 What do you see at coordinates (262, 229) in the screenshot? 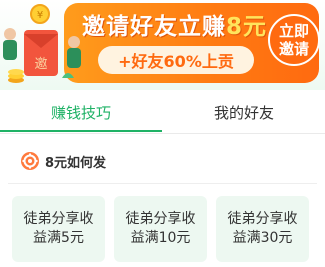
I see `reward-card: 徒弟分享收 益满30元` at bounding box center [262, 229].